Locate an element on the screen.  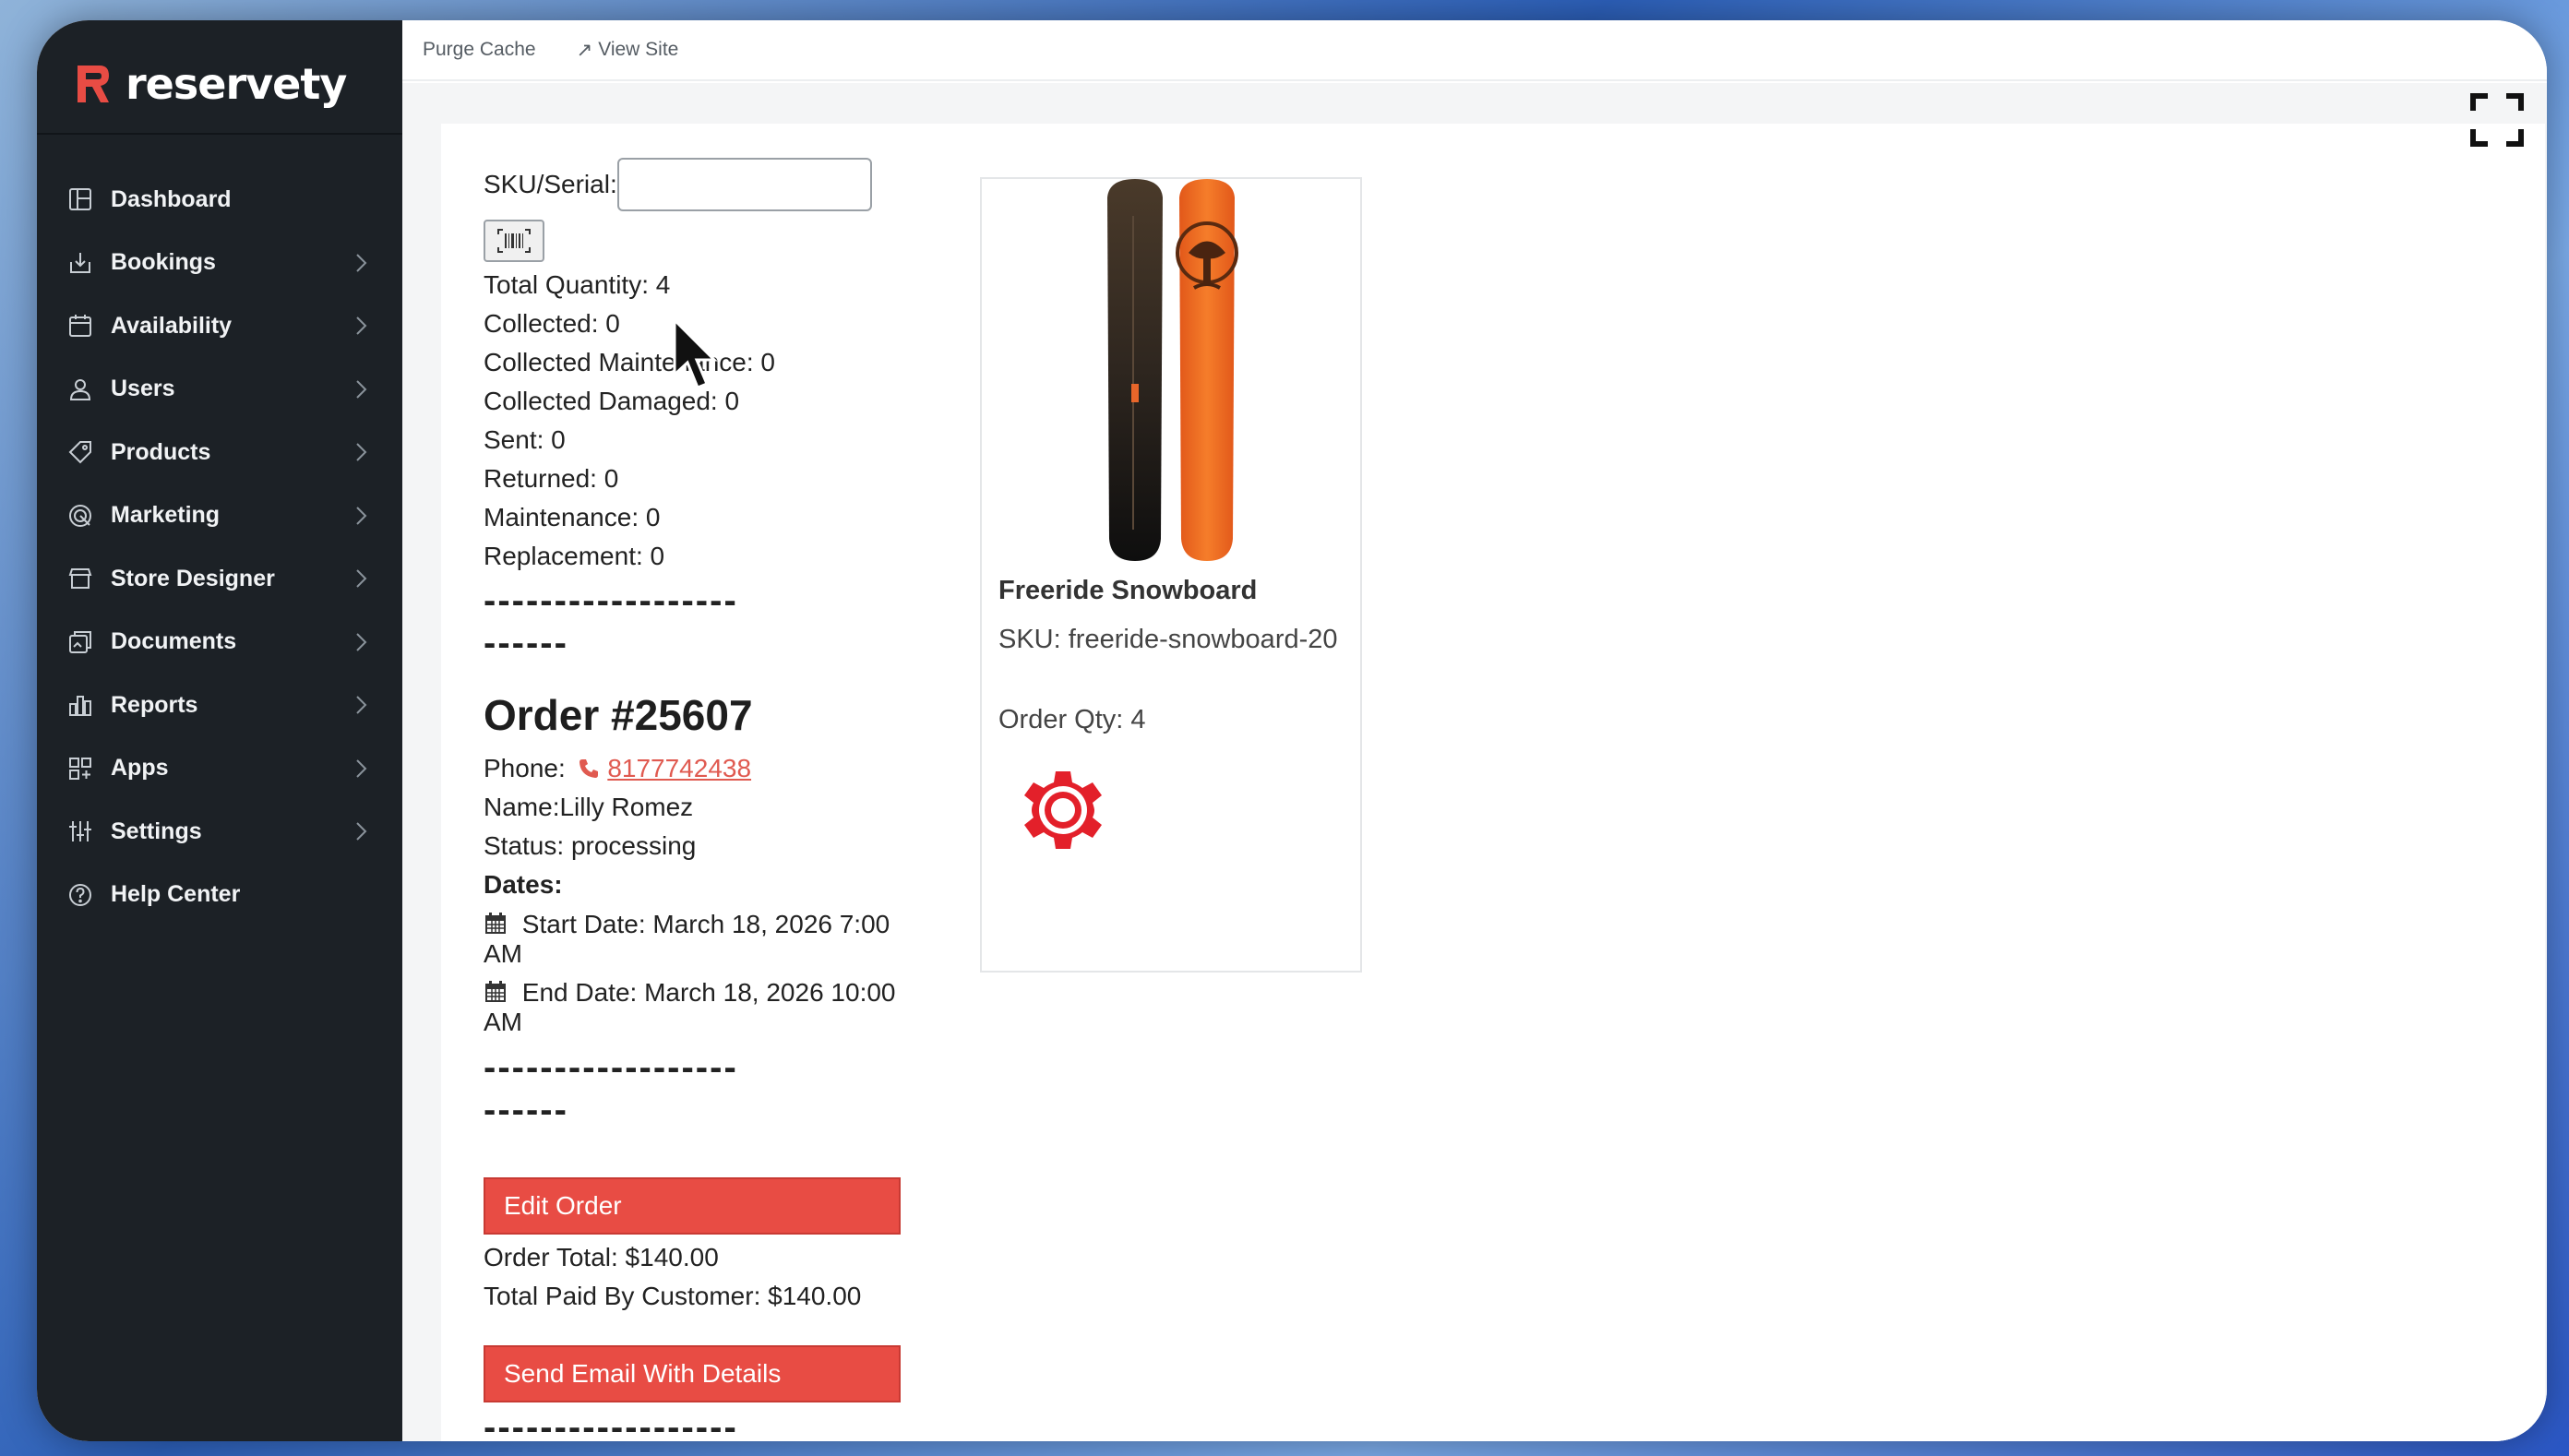
product-order-qty: Order Qty: 4 is located at coordinates (1072, 719).